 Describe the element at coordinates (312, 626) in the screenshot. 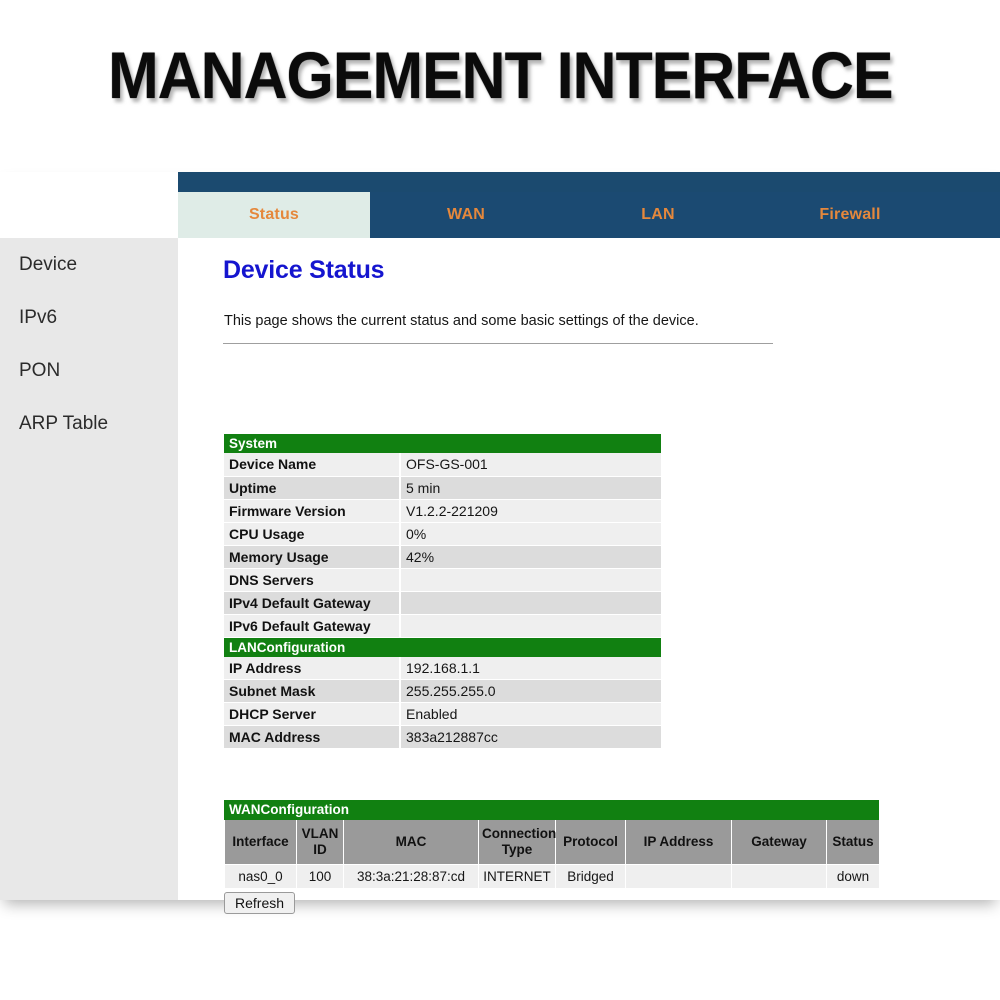

I see `row-key: IPv6 Default Gateway` at that location.